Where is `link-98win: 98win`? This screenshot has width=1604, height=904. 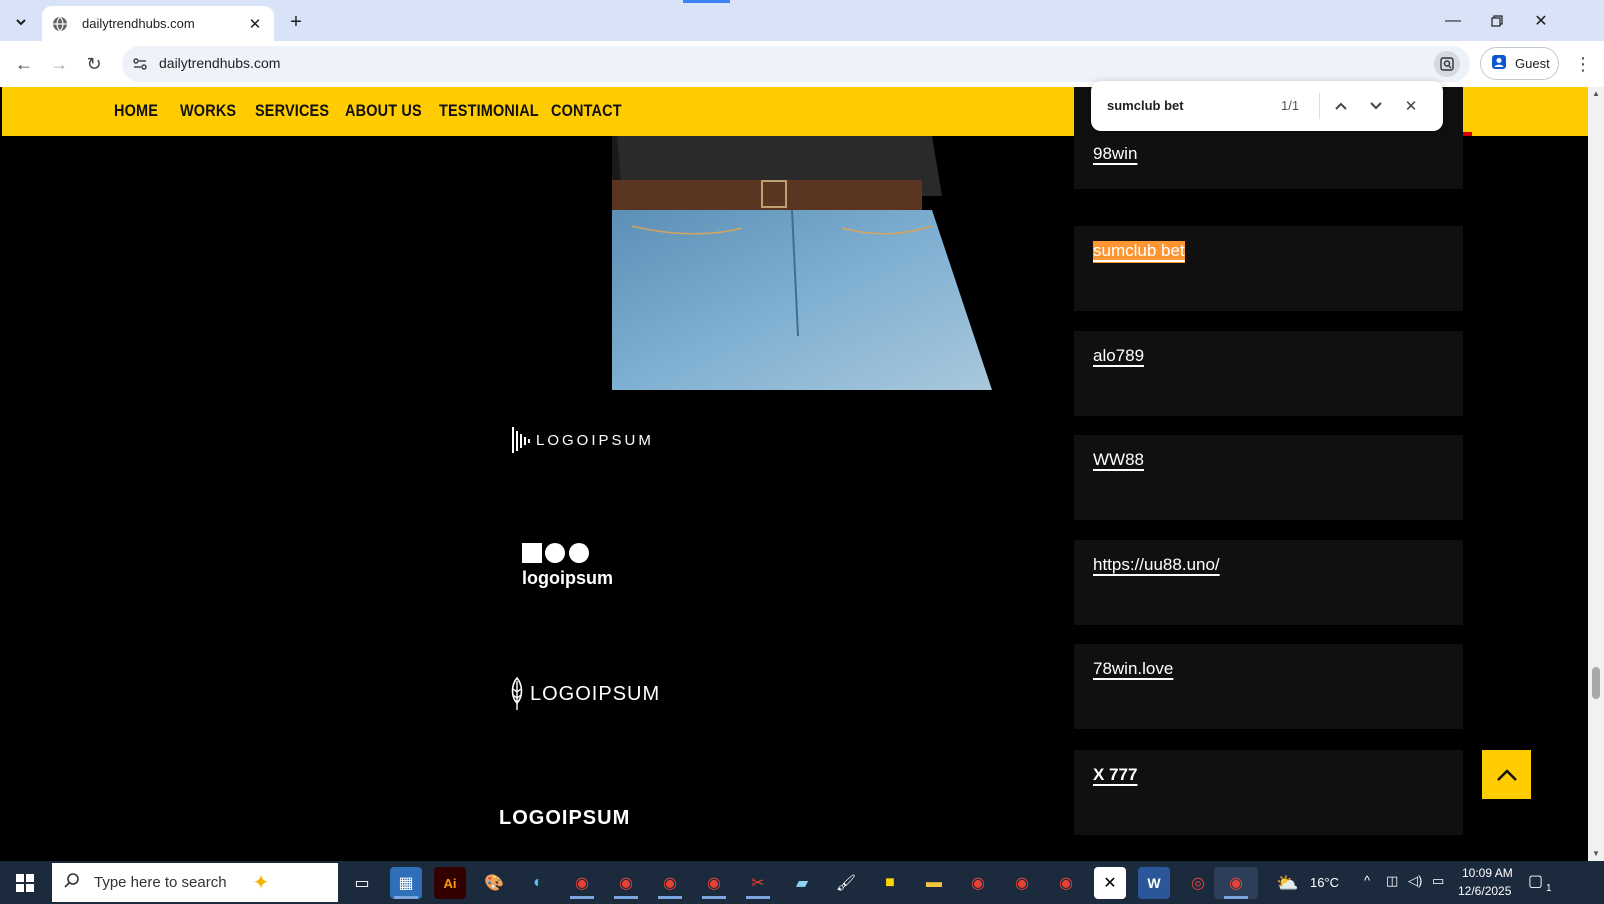
link-98win: 98win is located at coordinates (1115, 154).